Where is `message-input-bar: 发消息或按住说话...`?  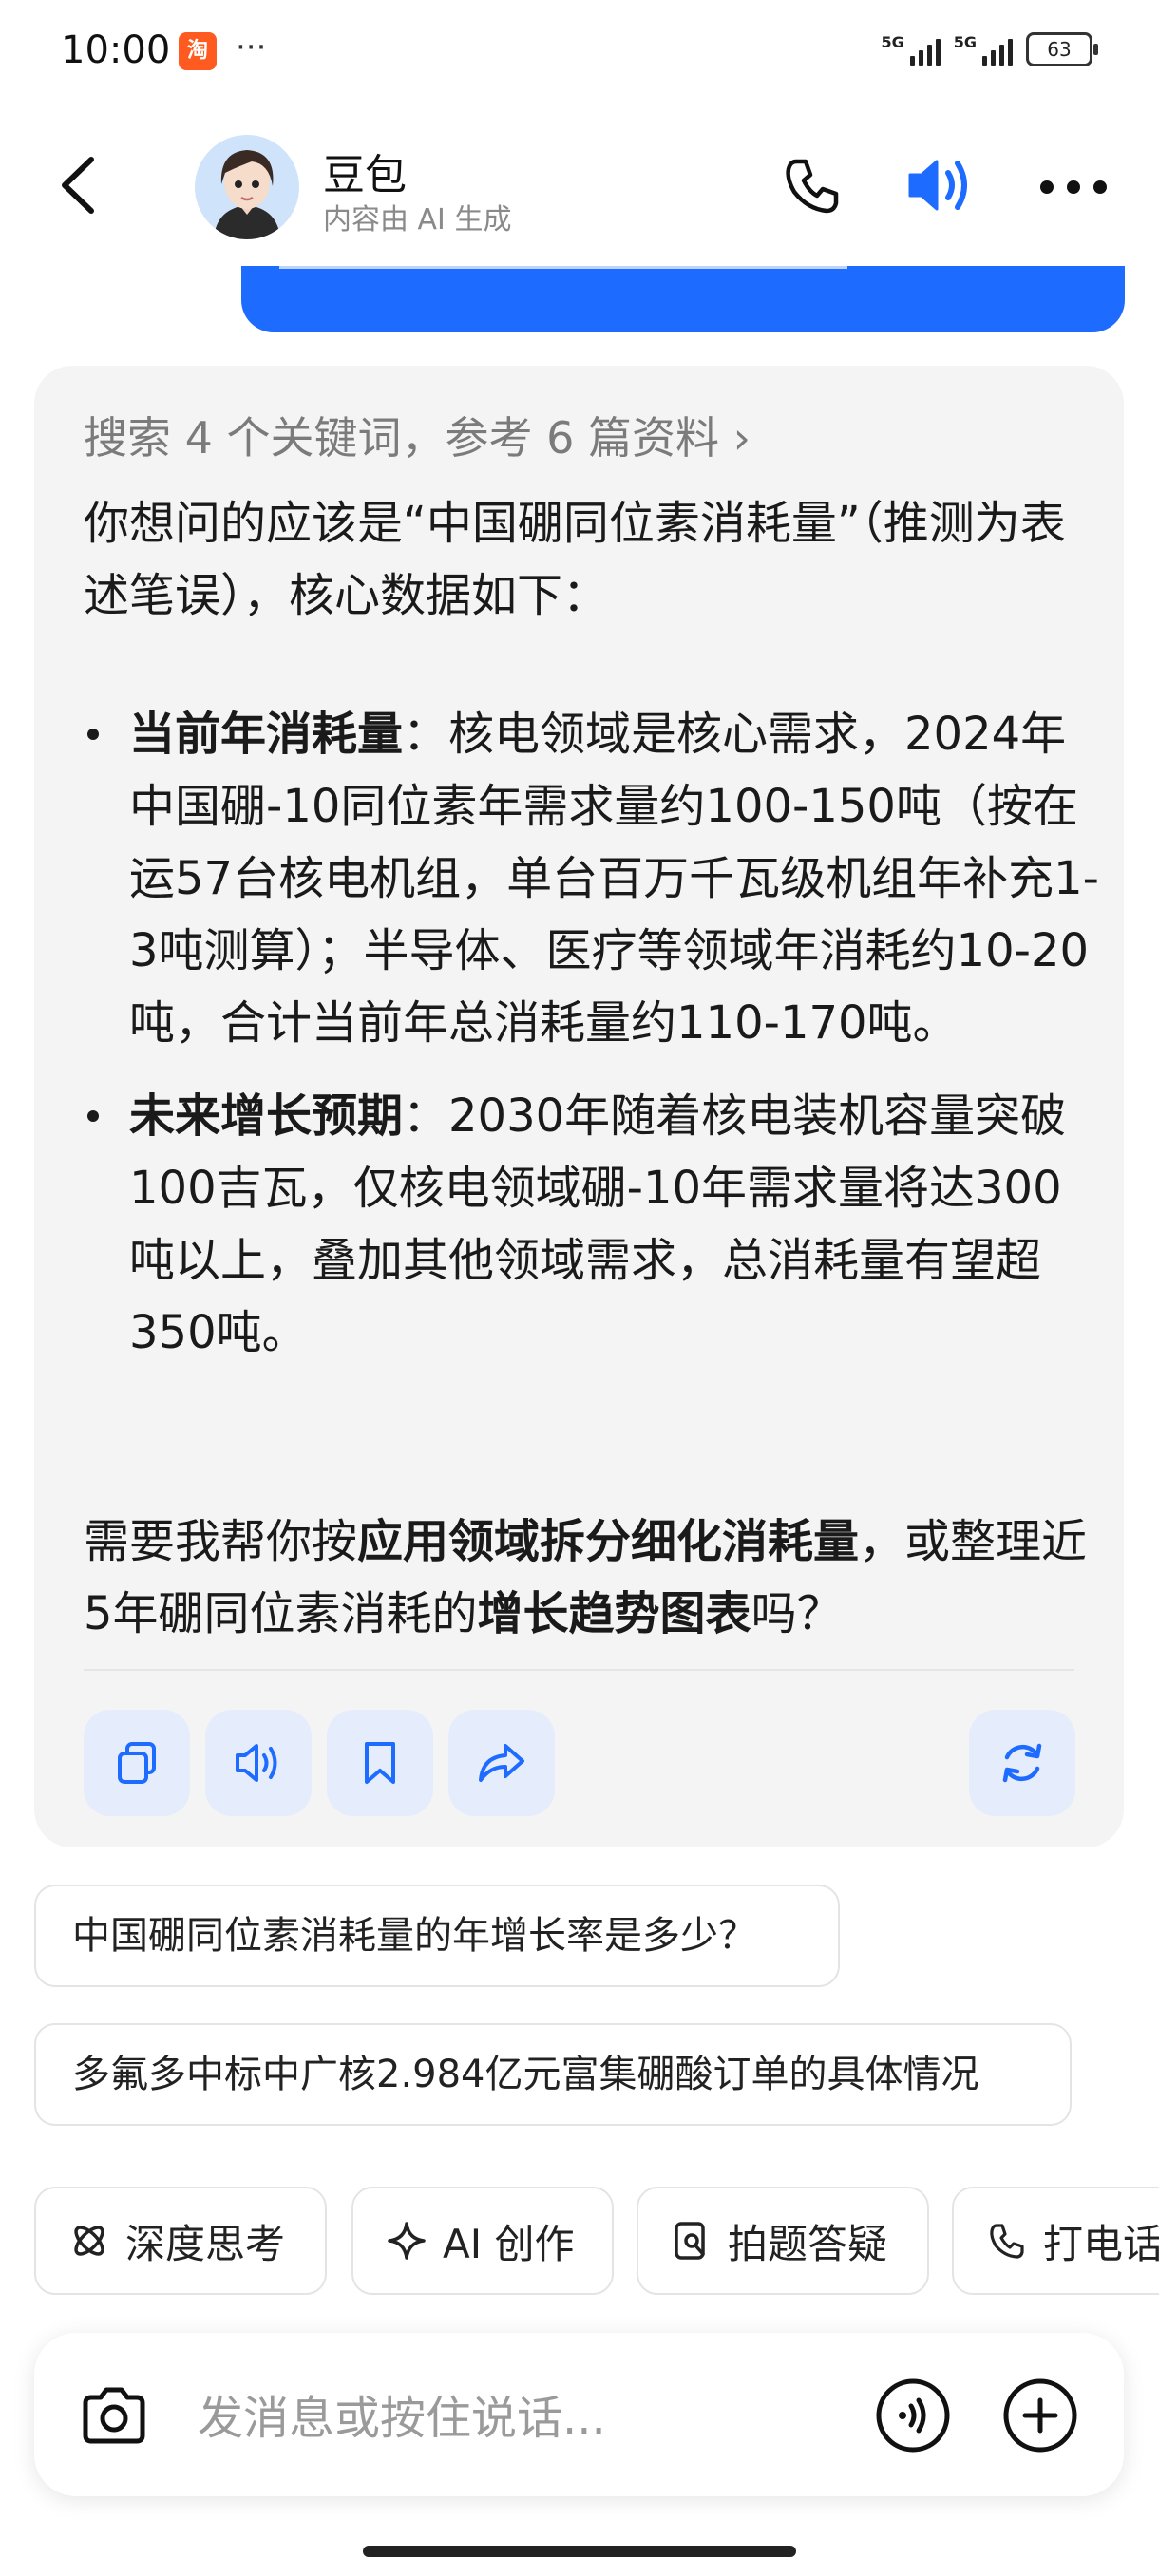
message-input-bar: 发消息或按住说话... is located at coordinates (579, 2414).